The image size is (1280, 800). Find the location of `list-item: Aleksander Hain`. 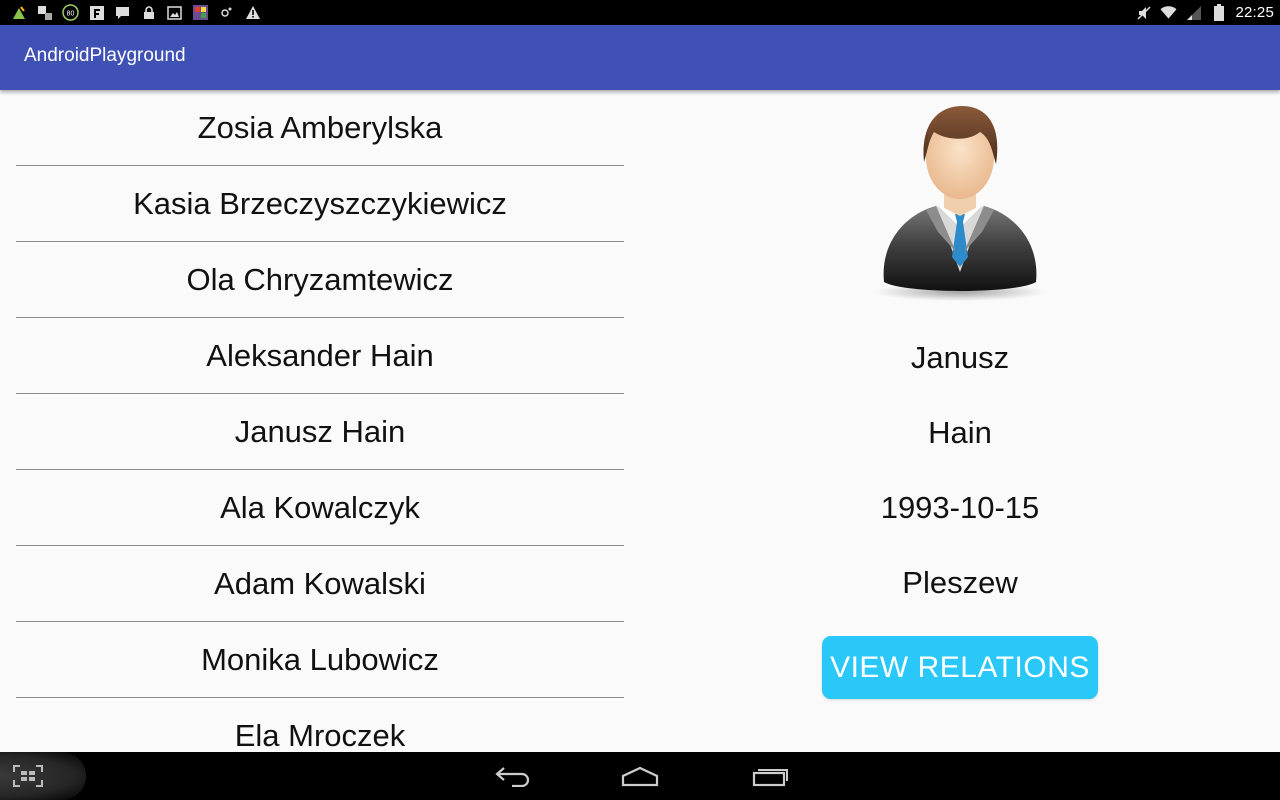

list-item: Aleksander Hain is located at coordinates (320, 356).